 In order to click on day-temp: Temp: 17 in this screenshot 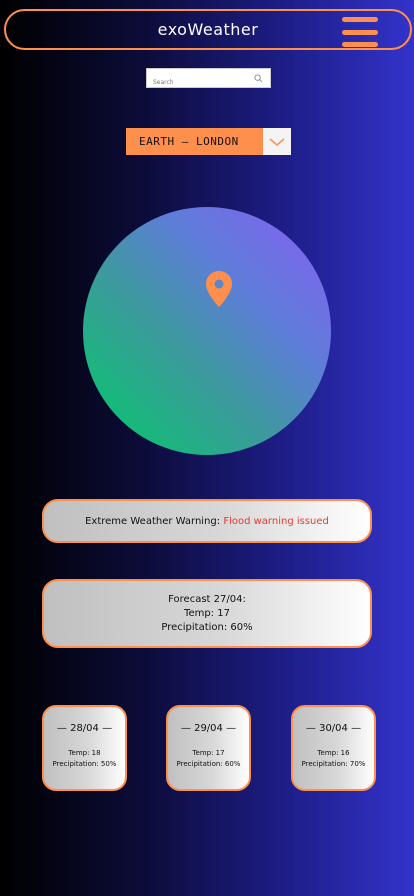, I will do `click(208, 753)`.